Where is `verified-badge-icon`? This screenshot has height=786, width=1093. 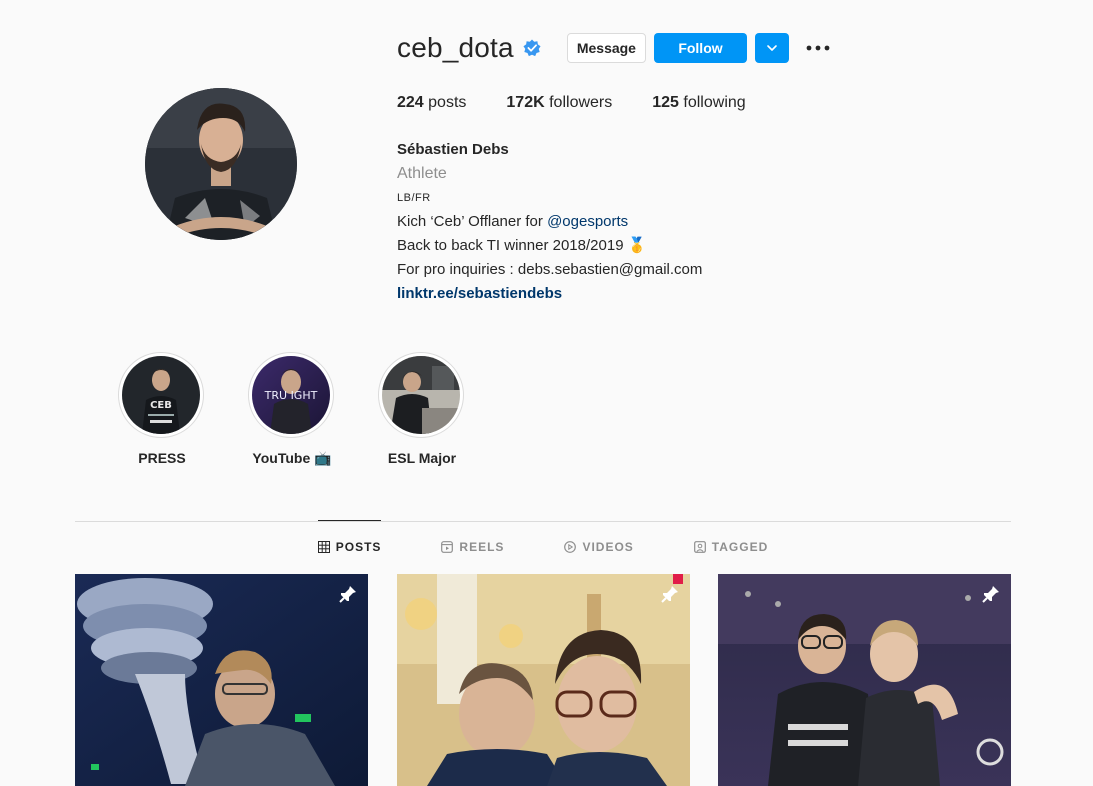
verified-badge-icon is located at coordinates (532, 48).